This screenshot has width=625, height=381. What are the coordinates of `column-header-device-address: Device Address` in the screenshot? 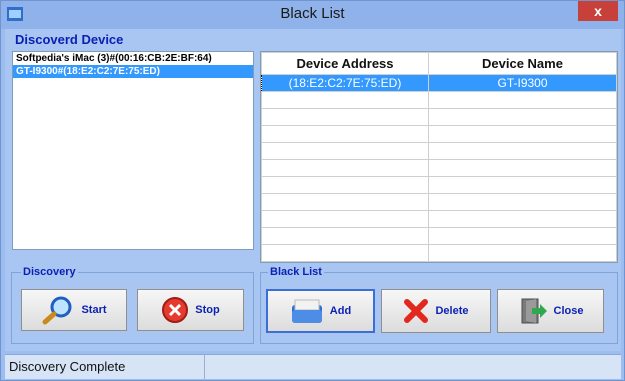 It's located at (345, 63).